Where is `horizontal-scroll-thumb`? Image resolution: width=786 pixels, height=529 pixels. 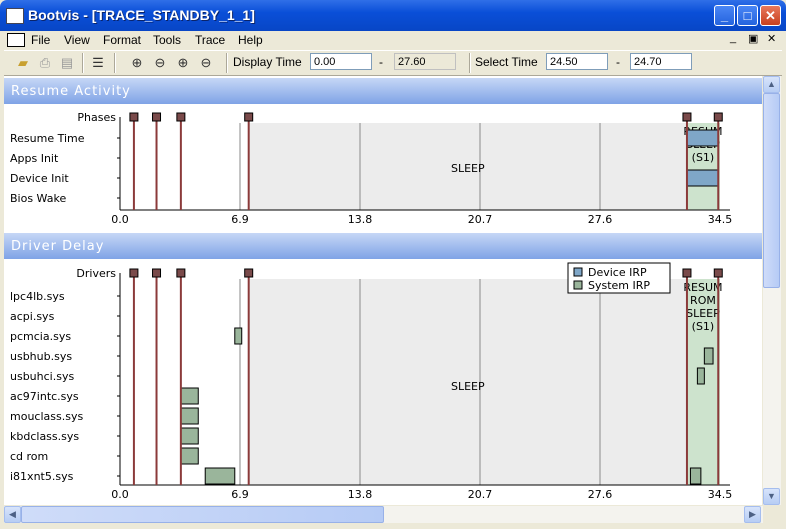
horizontal-scroll-thumb is located at coordinates (202, 514).